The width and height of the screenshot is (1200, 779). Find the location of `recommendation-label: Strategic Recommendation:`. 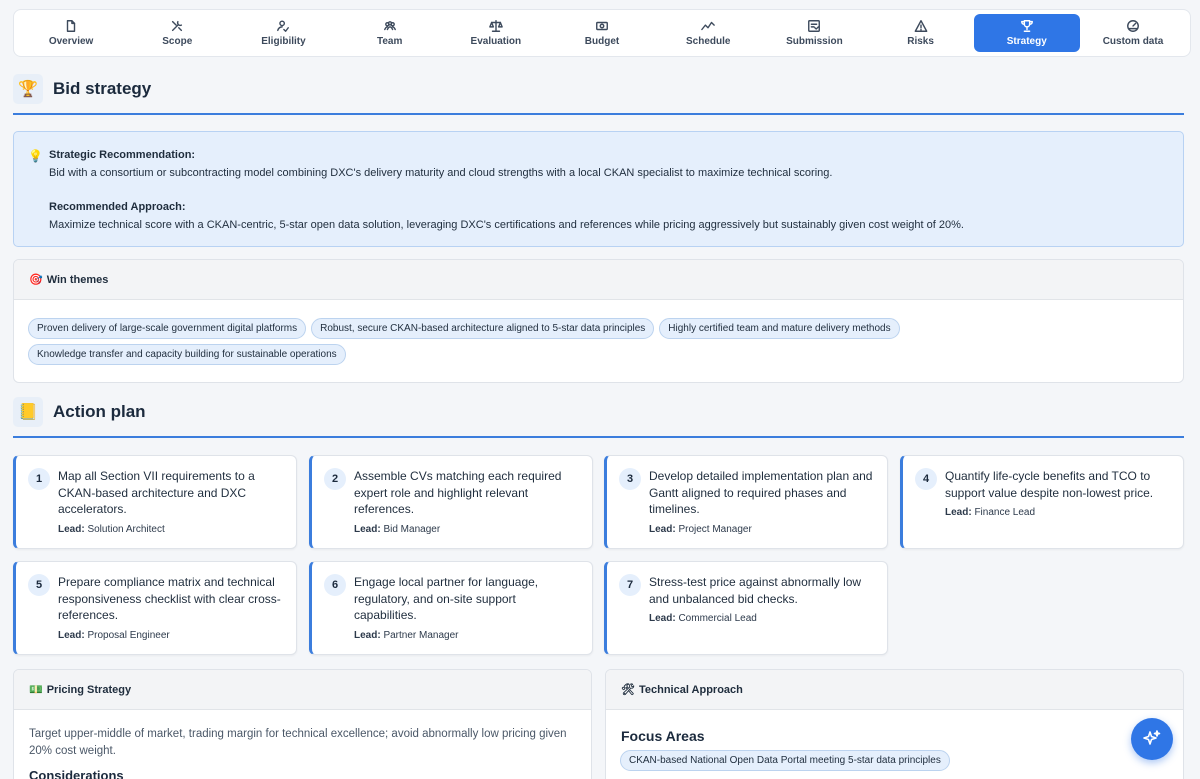

recommendation-label: Strategic Recommendation: is located at coordinates (122, 155).